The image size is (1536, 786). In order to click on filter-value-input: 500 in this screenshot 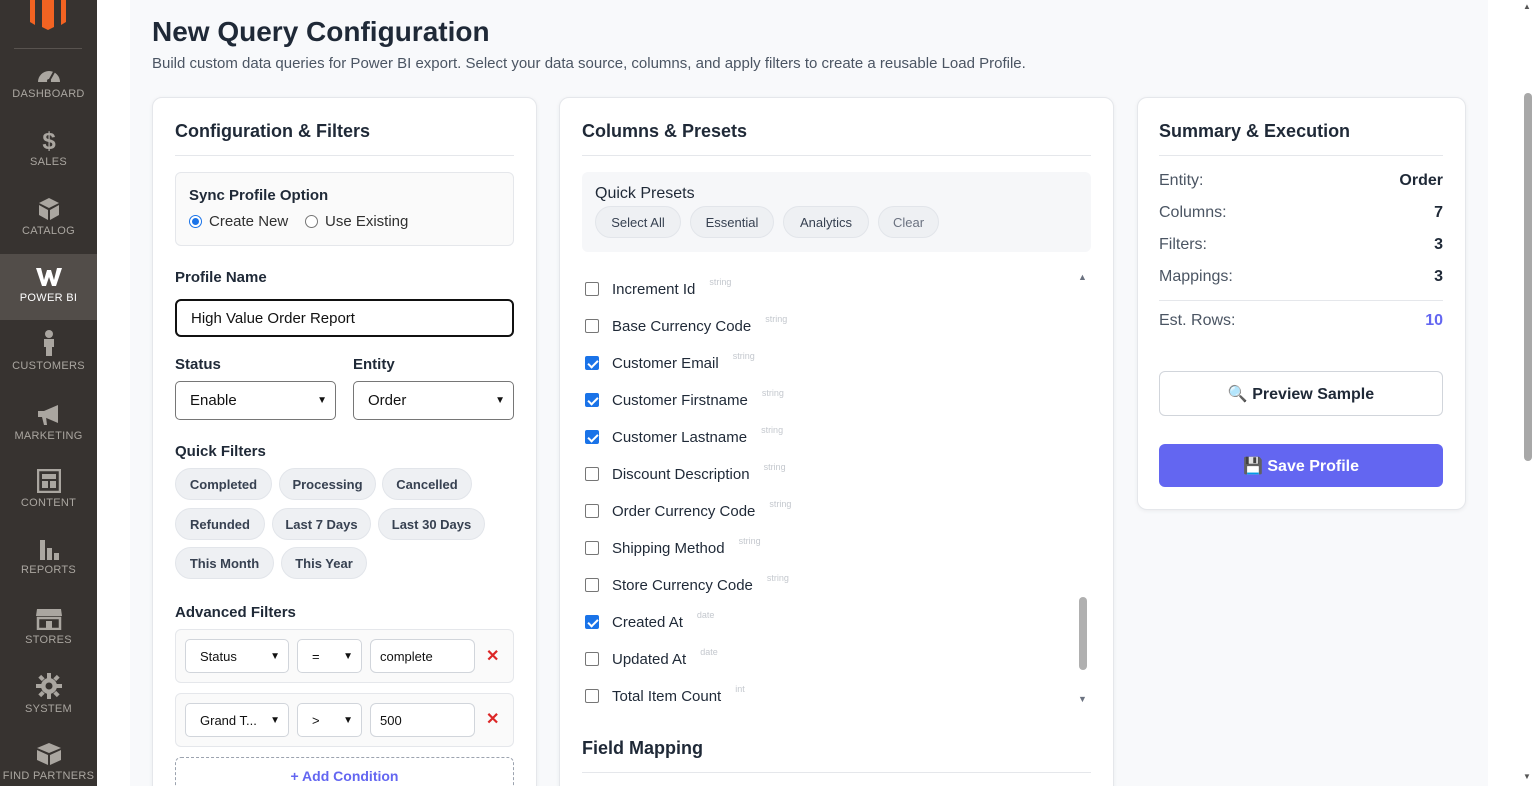, I will do `click(422, 720)`.